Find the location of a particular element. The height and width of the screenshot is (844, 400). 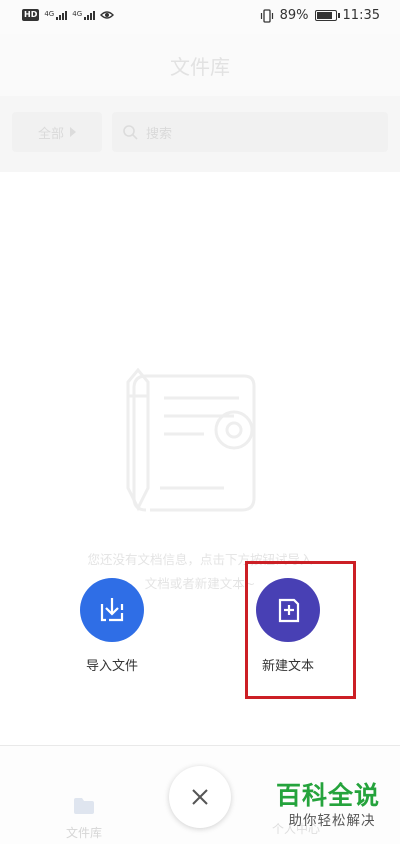

filter-all-label: 全部 is located at coordinates (50, 134).